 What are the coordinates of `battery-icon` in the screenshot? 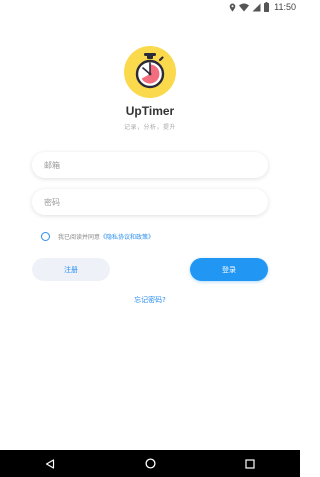 It's located at (267, 7).